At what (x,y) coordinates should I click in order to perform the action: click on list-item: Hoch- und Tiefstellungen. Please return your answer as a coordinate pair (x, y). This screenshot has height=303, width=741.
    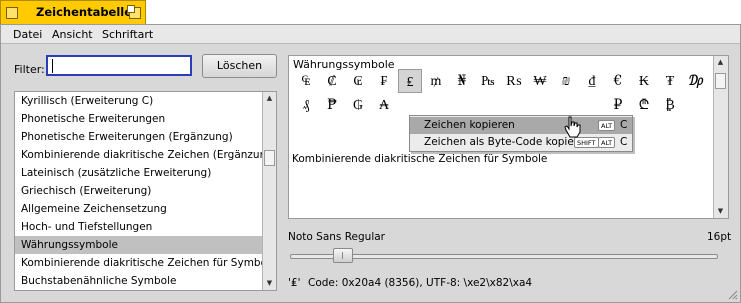
    Looking at the image, I should click on (139, 227).